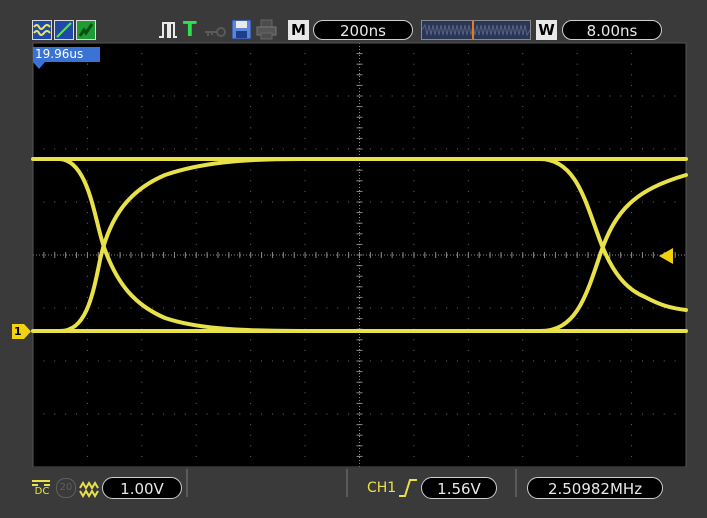 This screenshot has height=518, width=707. Describe the element at coordinates (66, 54) in the screenshot. I see `trigger-delay-marker: 19.96us` at that location.